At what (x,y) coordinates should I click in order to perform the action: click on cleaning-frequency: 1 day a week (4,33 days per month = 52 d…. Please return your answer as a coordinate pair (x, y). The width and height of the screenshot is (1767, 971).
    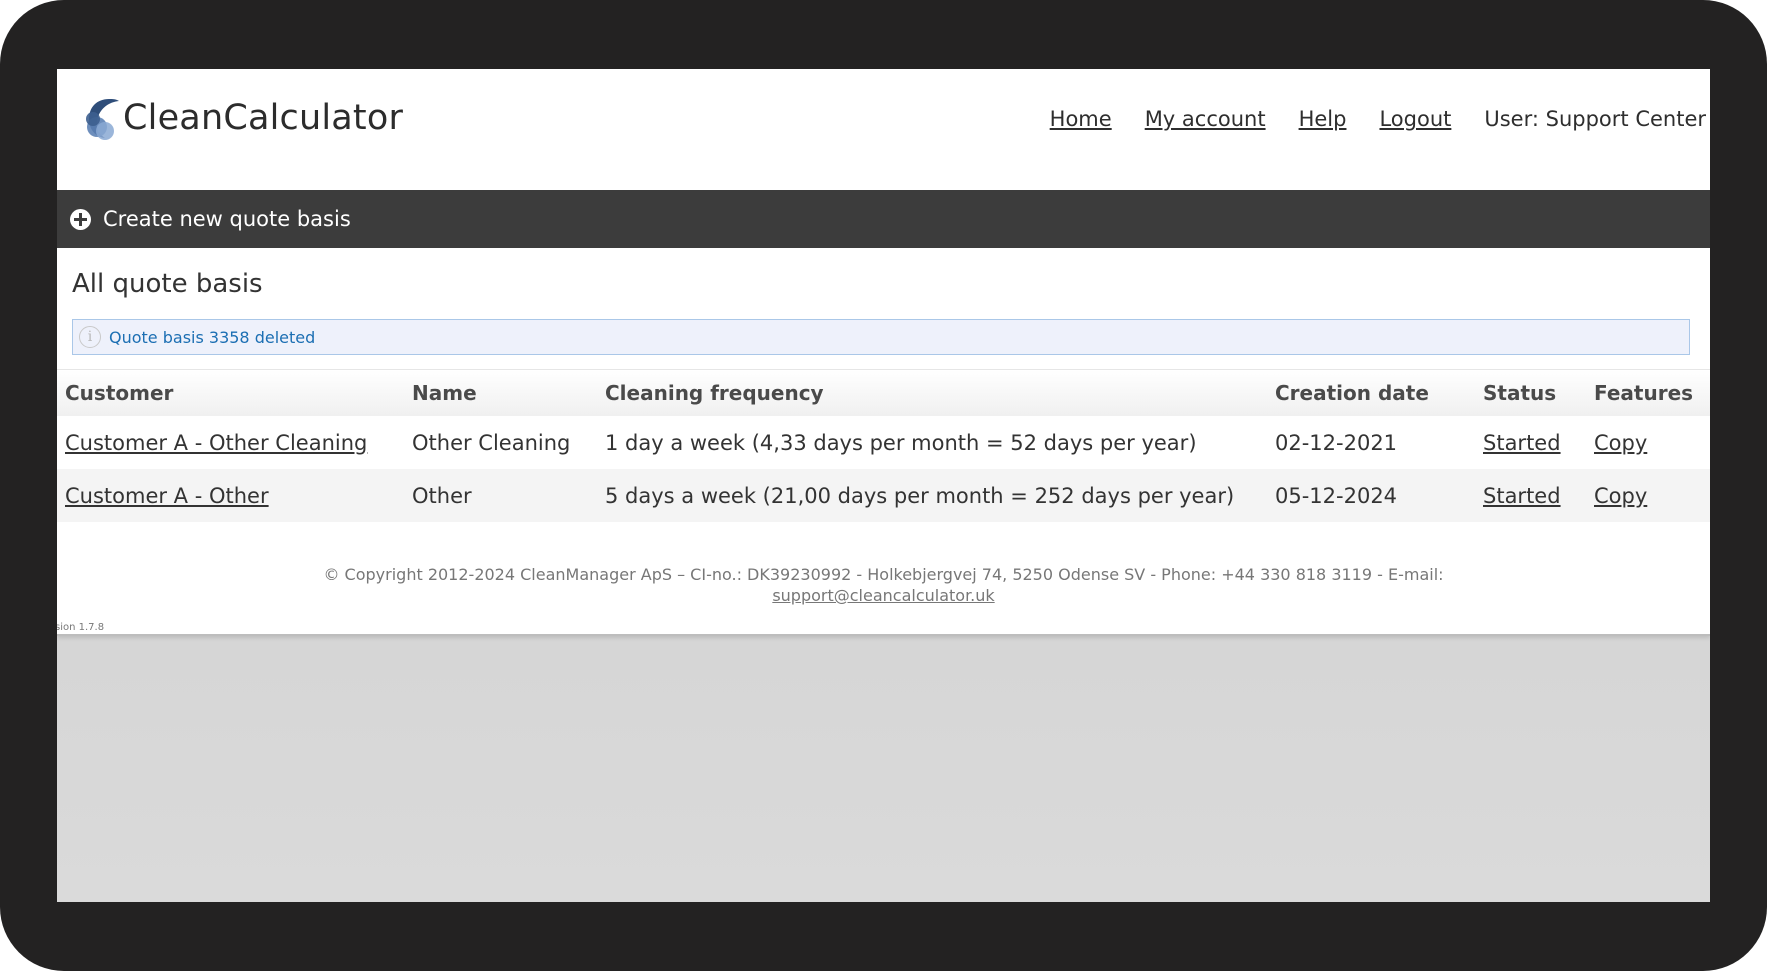
    Looking at the image, I should click on (901, 442).